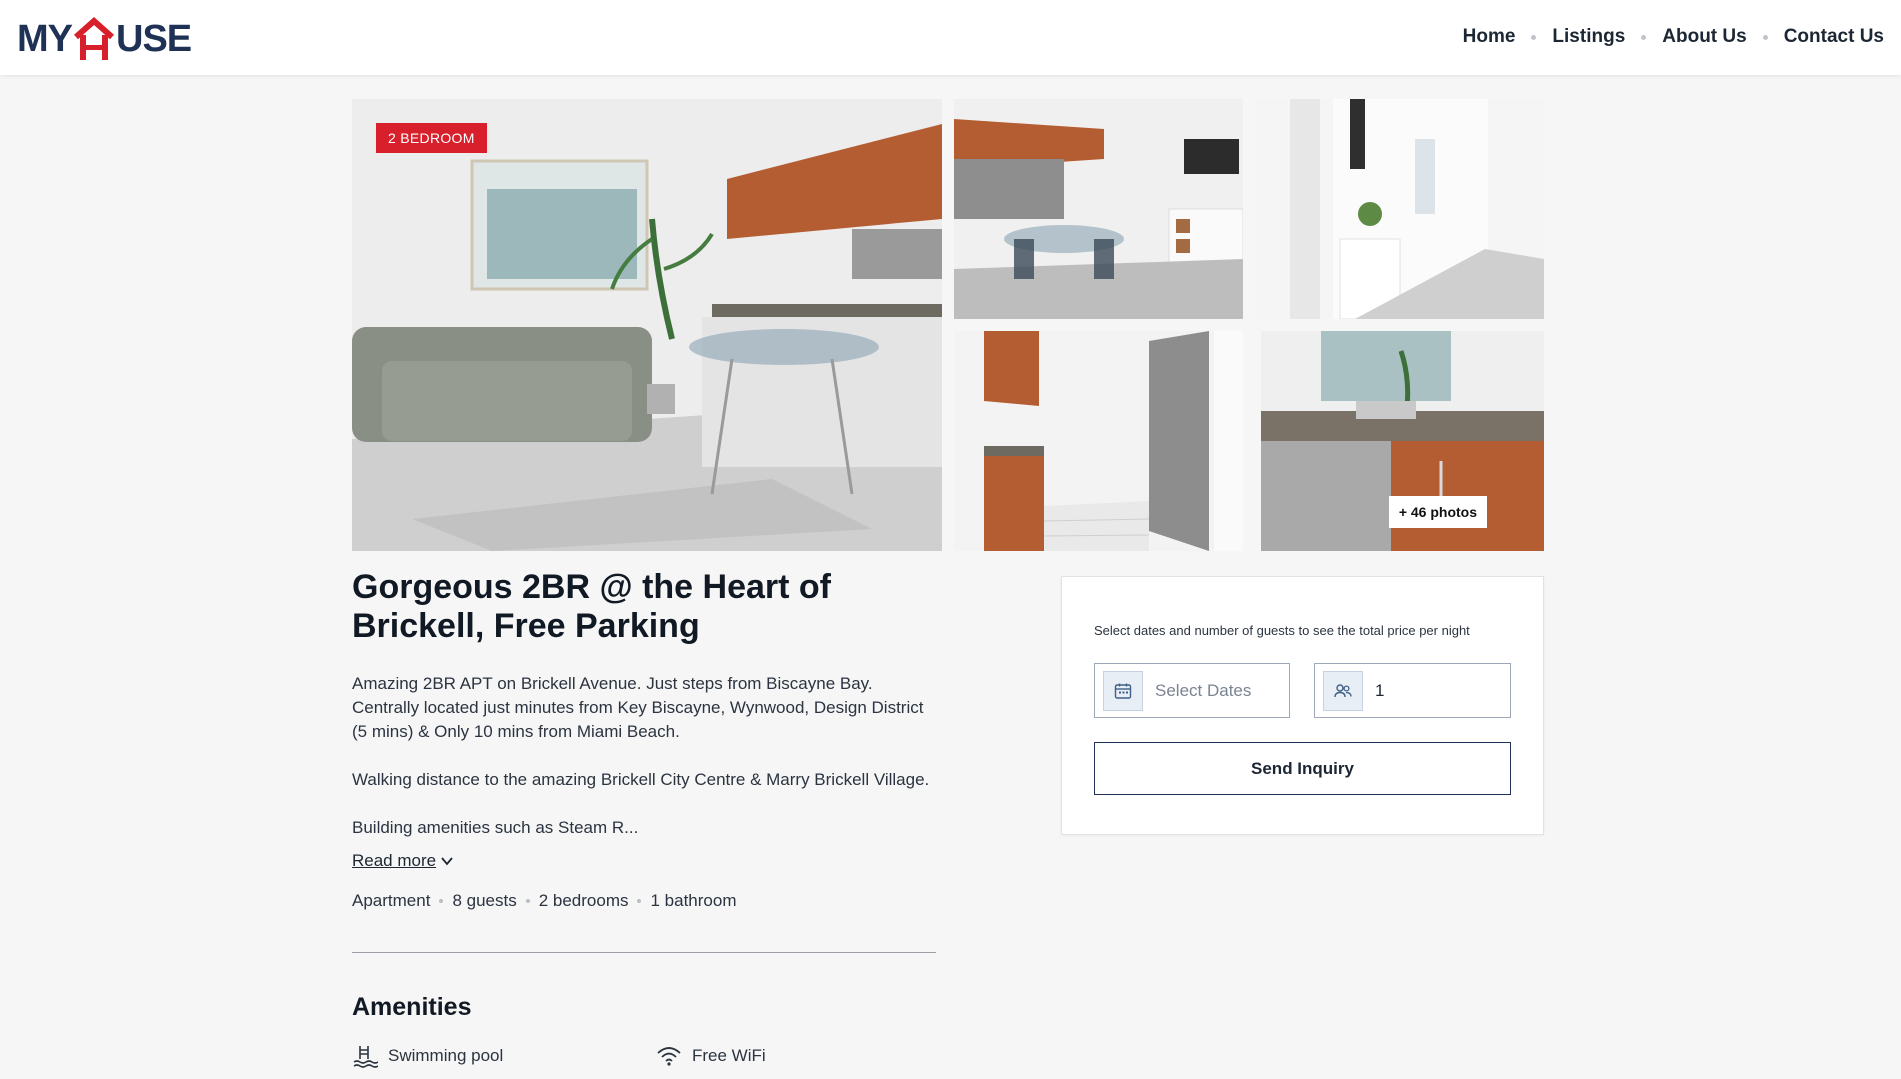  What do you see at coordinates (391, 900) in the screenshot?
I see `spec-property-type: Apartment` at bounding box center [391, 900].